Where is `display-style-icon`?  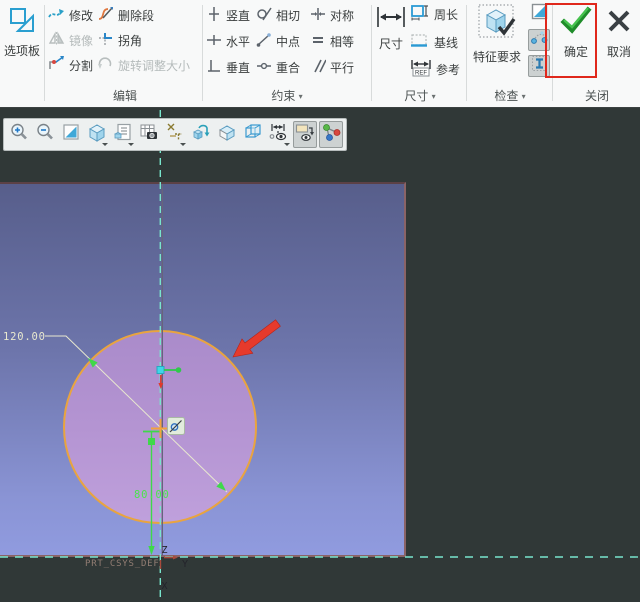 display-style-icon is located at coordinates (227, 134).